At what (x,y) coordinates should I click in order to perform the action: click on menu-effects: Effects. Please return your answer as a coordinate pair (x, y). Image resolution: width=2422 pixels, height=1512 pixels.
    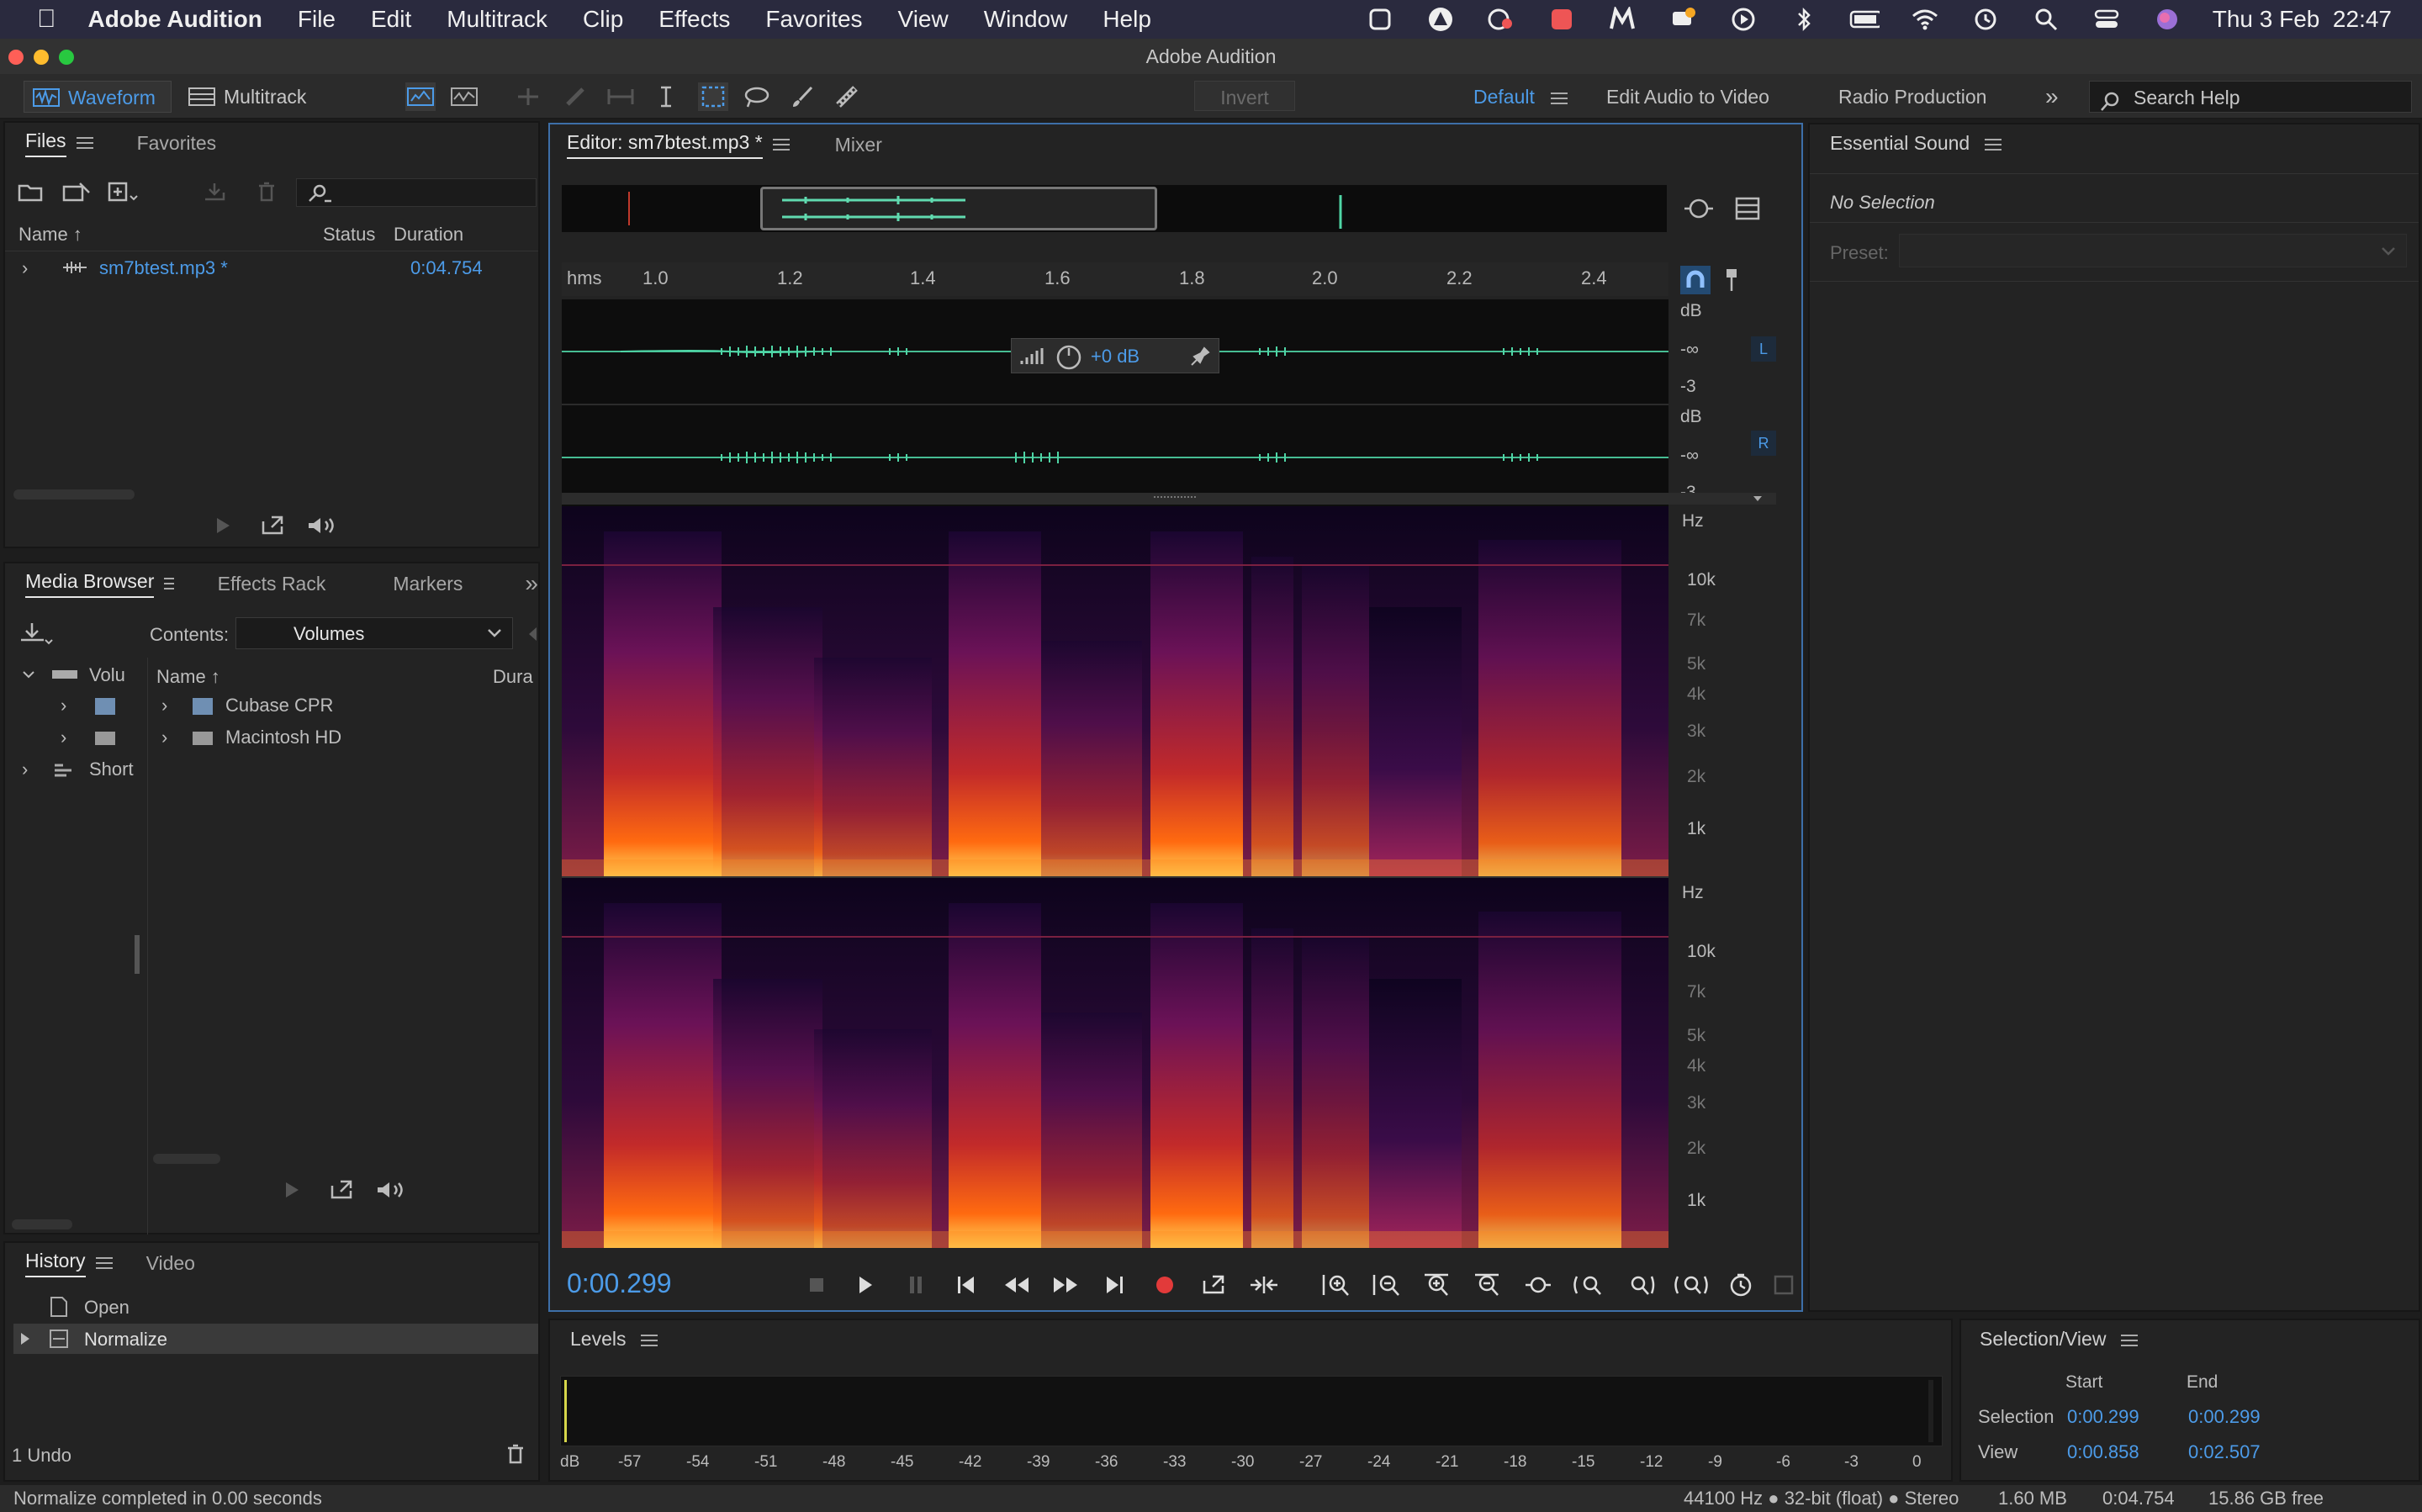
    Looking at the image, I should click on (694, 19).